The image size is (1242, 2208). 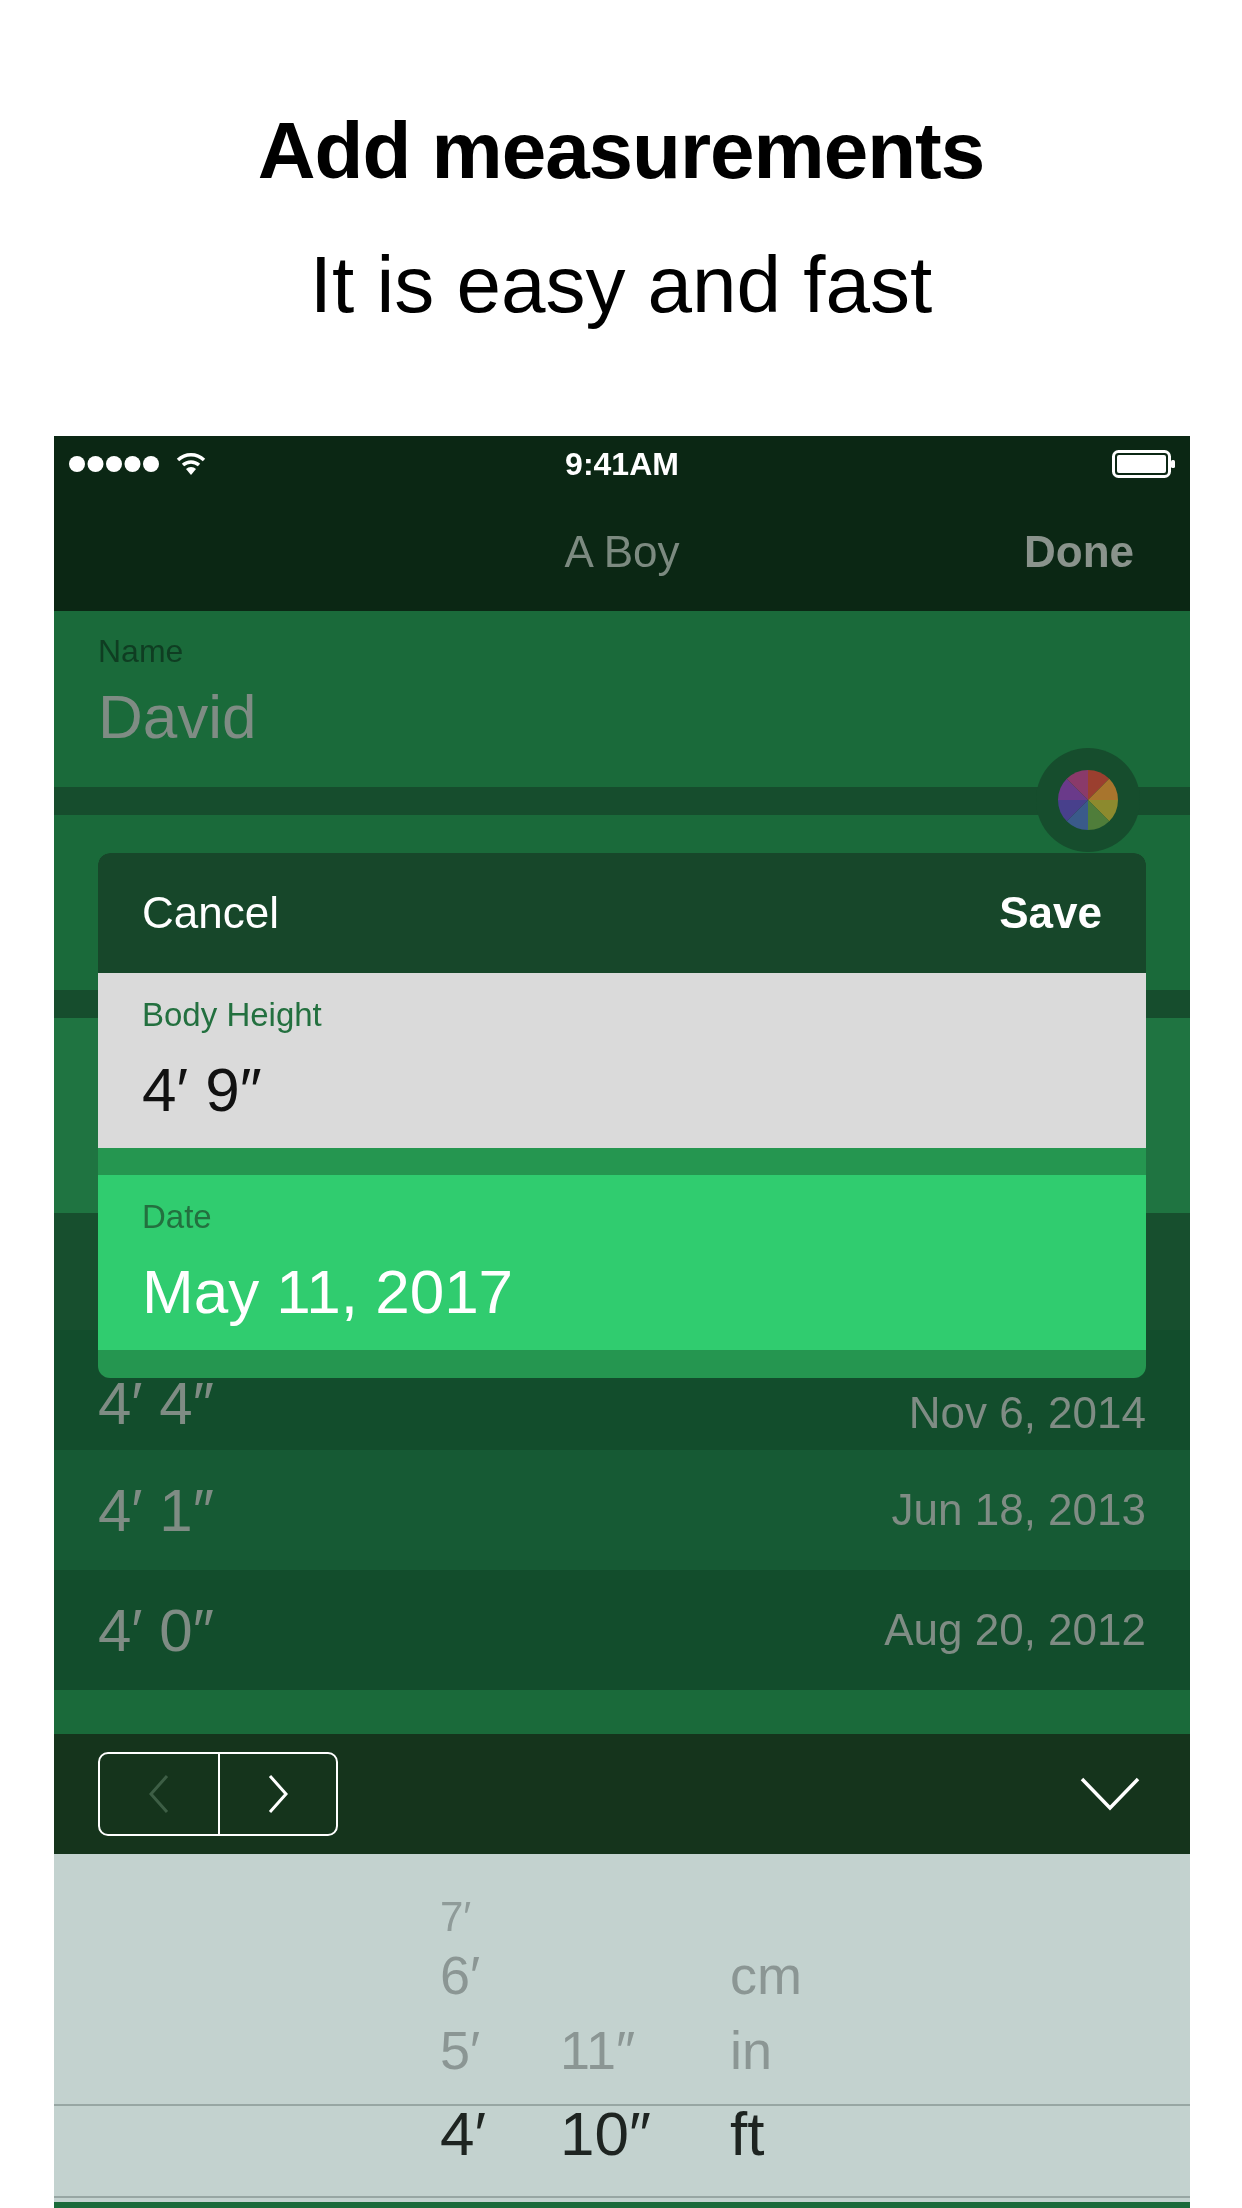 I want to click on picker-item: 4′, so click(x=500, y=2134).